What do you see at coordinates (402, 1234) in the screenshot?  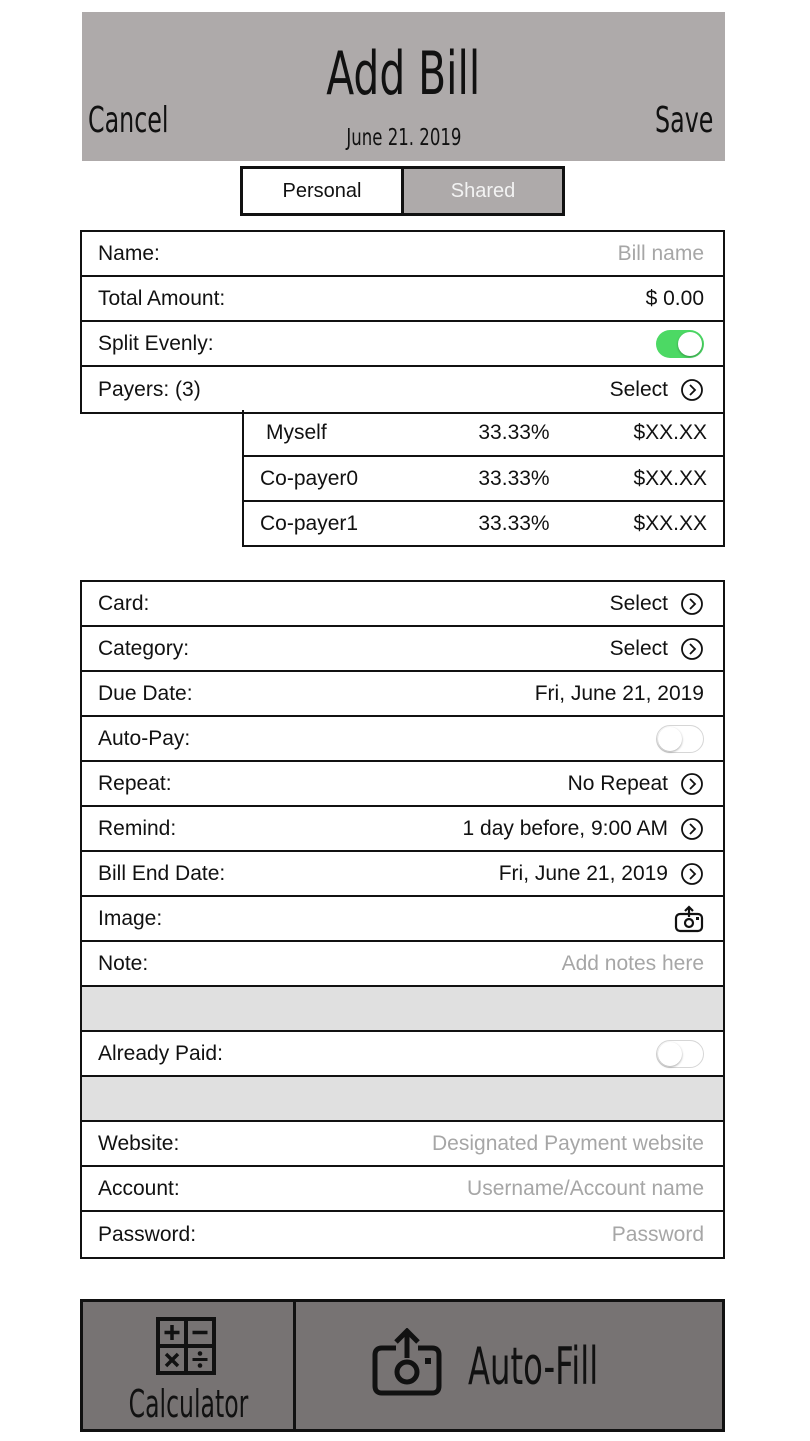 I see `password-row: Password` at bounding box center [402, 1234].